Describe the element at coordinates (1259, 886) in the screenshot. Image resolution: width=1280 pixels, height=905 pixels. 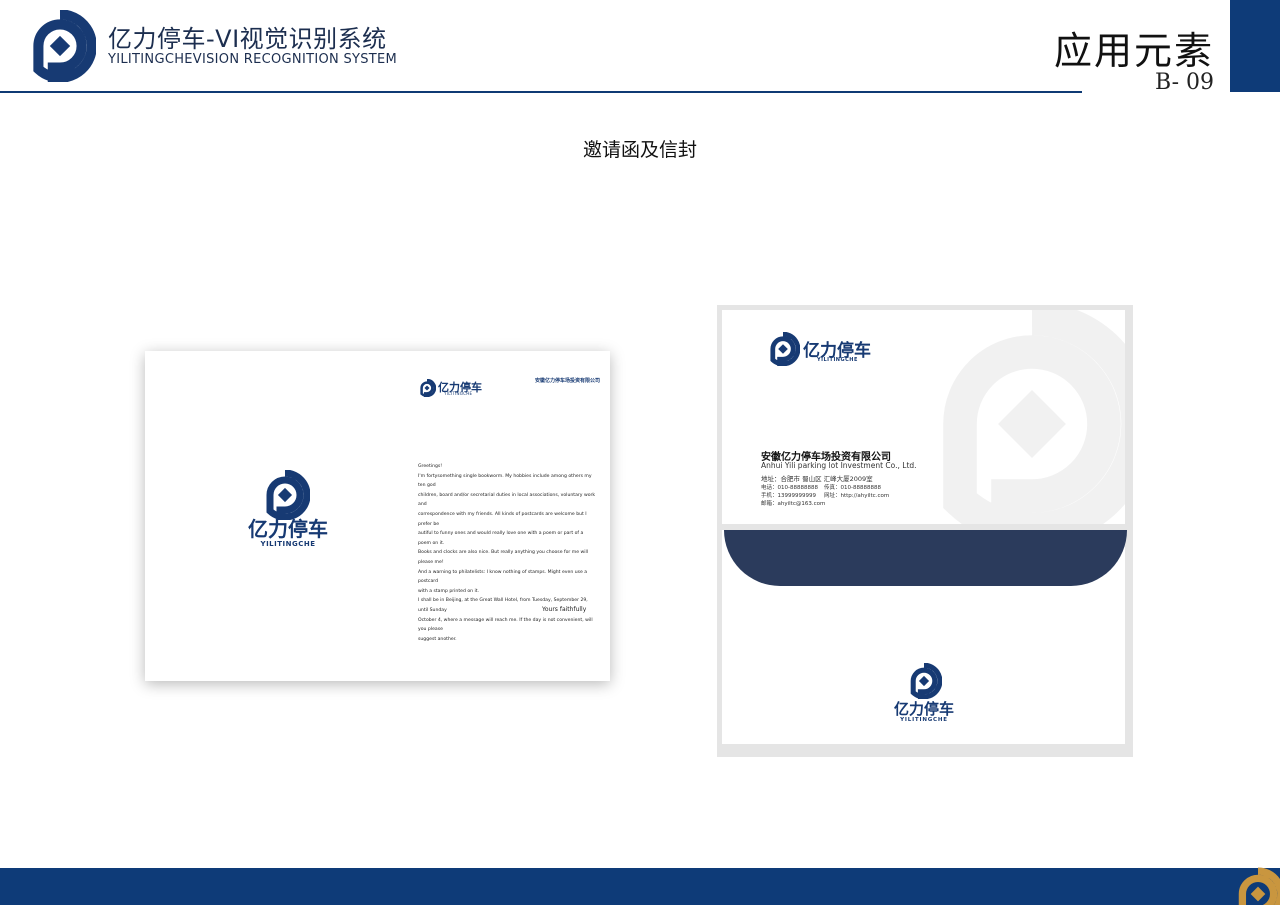
I see `footer-logo-icon` at that location.